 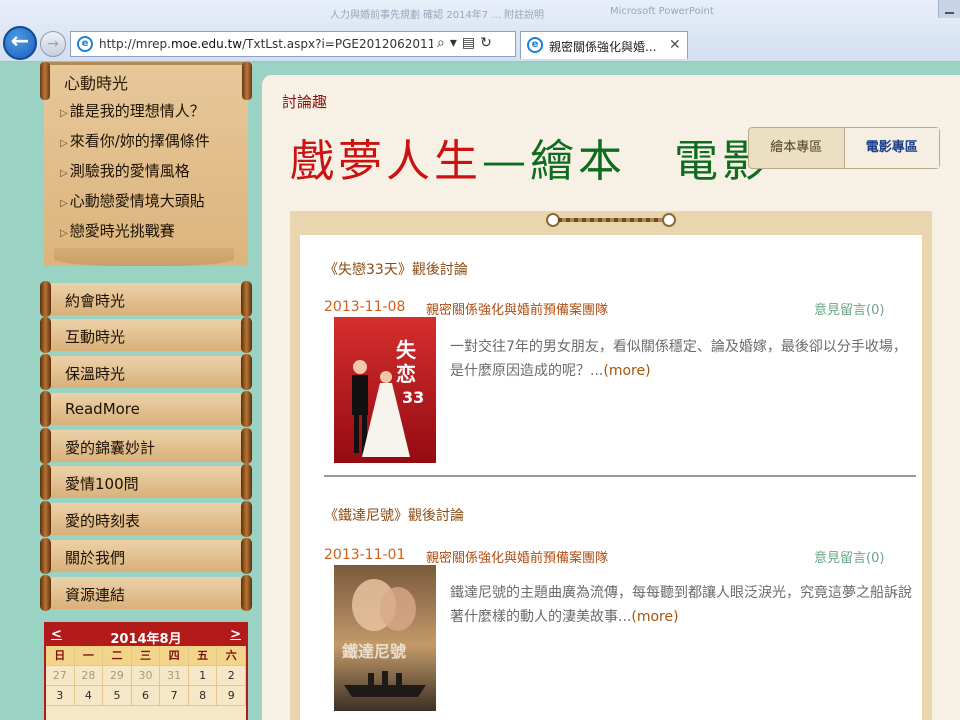 What do you see at coordinates (53, 44) in the screenshot?
I see `forward-arrow-icon: →` at bounding box center [53, 44].